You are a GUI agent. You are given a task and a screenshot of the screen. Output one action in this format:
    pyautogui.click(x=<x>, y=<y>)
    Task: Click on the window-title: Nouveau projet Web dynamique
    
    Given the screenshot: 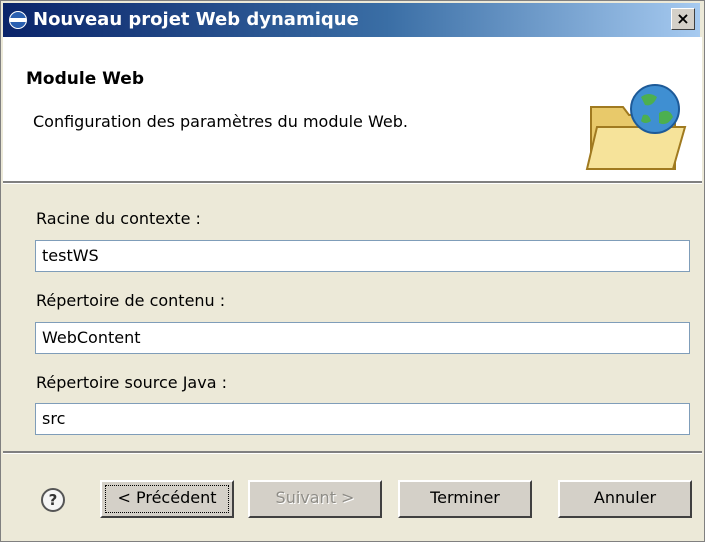 What is the action you would take?
    pyautogui.click(x=196, y=19)
    